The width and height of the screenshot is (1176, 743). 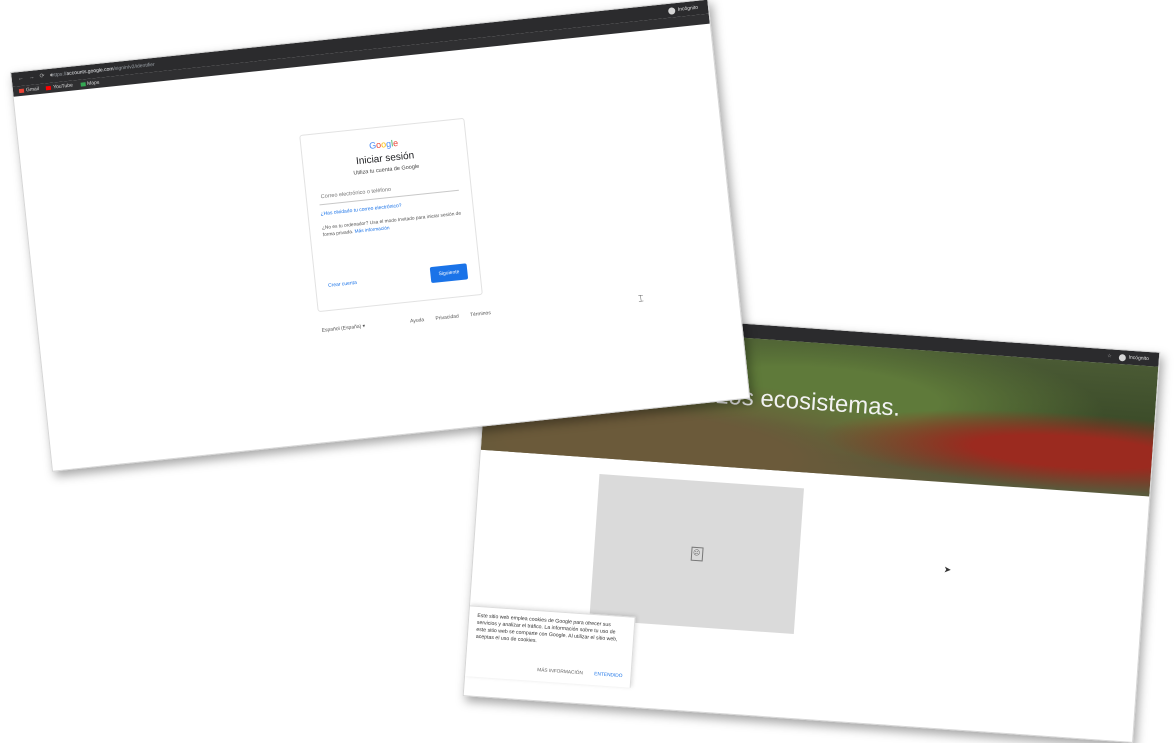 I want to click on accept-cookies-button: ENTENDIDO, so click(x=608, y=675).